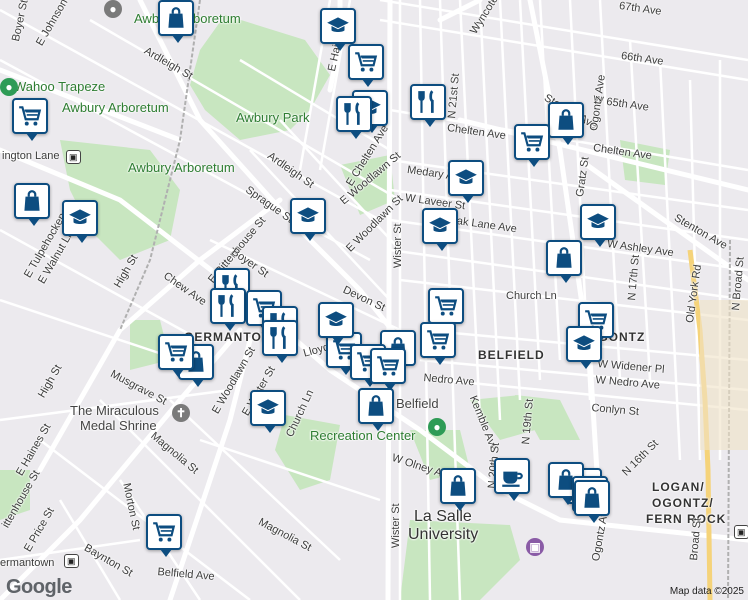 This screenshot has height=600, width=748. Describe the element at coordinates (531, 296) in the screenshot. I see `street-church-ln: Church Ln` at that location.